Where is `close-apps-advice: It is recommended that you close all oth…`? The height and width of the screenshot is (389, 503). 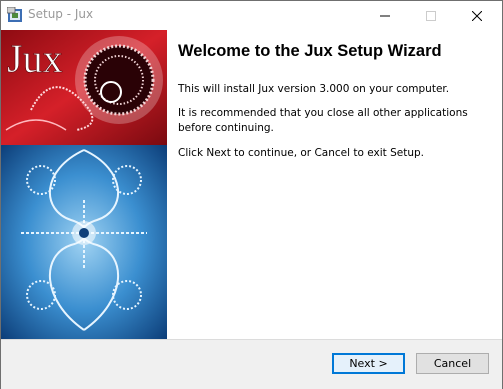
close-apps-advice: It is recommended that you close all oth… is located at coordinates (323, 120).